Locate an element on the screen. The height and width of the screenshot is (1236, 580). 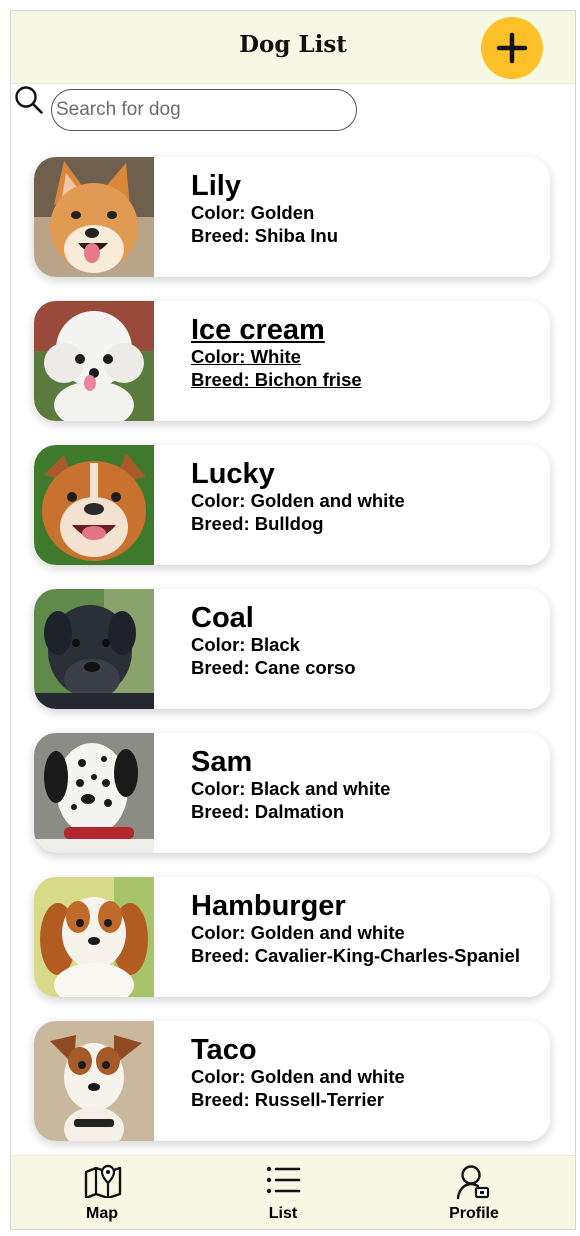
dog-card-lily: Lily Color: Golden Breed: Shiba Inu is located at coordinates (292, 217).